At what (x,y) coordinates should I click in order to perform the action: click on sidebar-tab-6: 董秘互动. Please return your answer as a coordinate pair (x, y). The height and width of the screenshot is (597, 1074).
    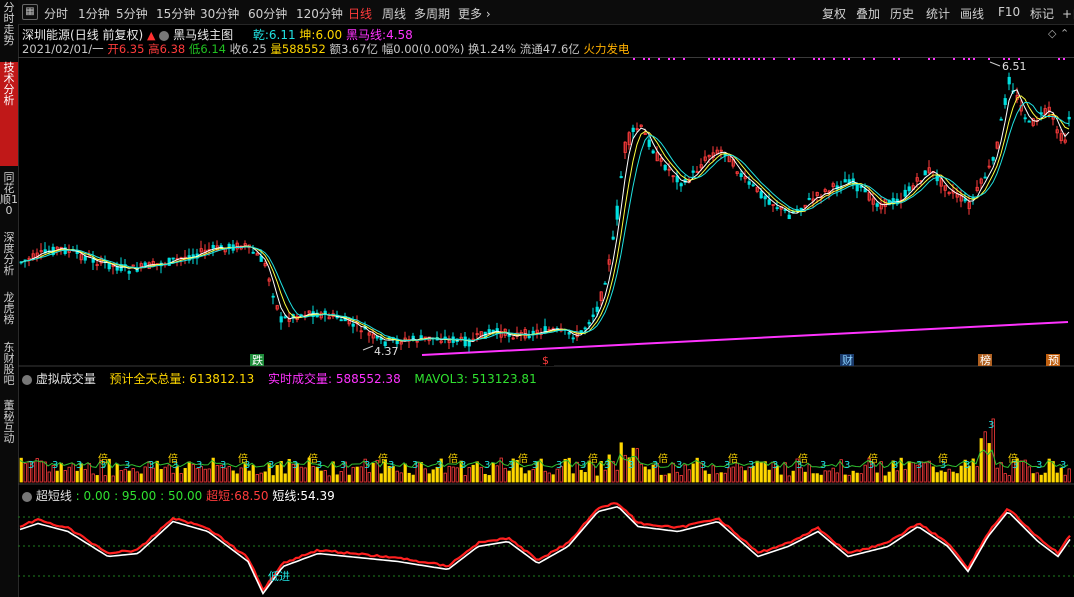
    Looking at the image, I should click on (9, 428).